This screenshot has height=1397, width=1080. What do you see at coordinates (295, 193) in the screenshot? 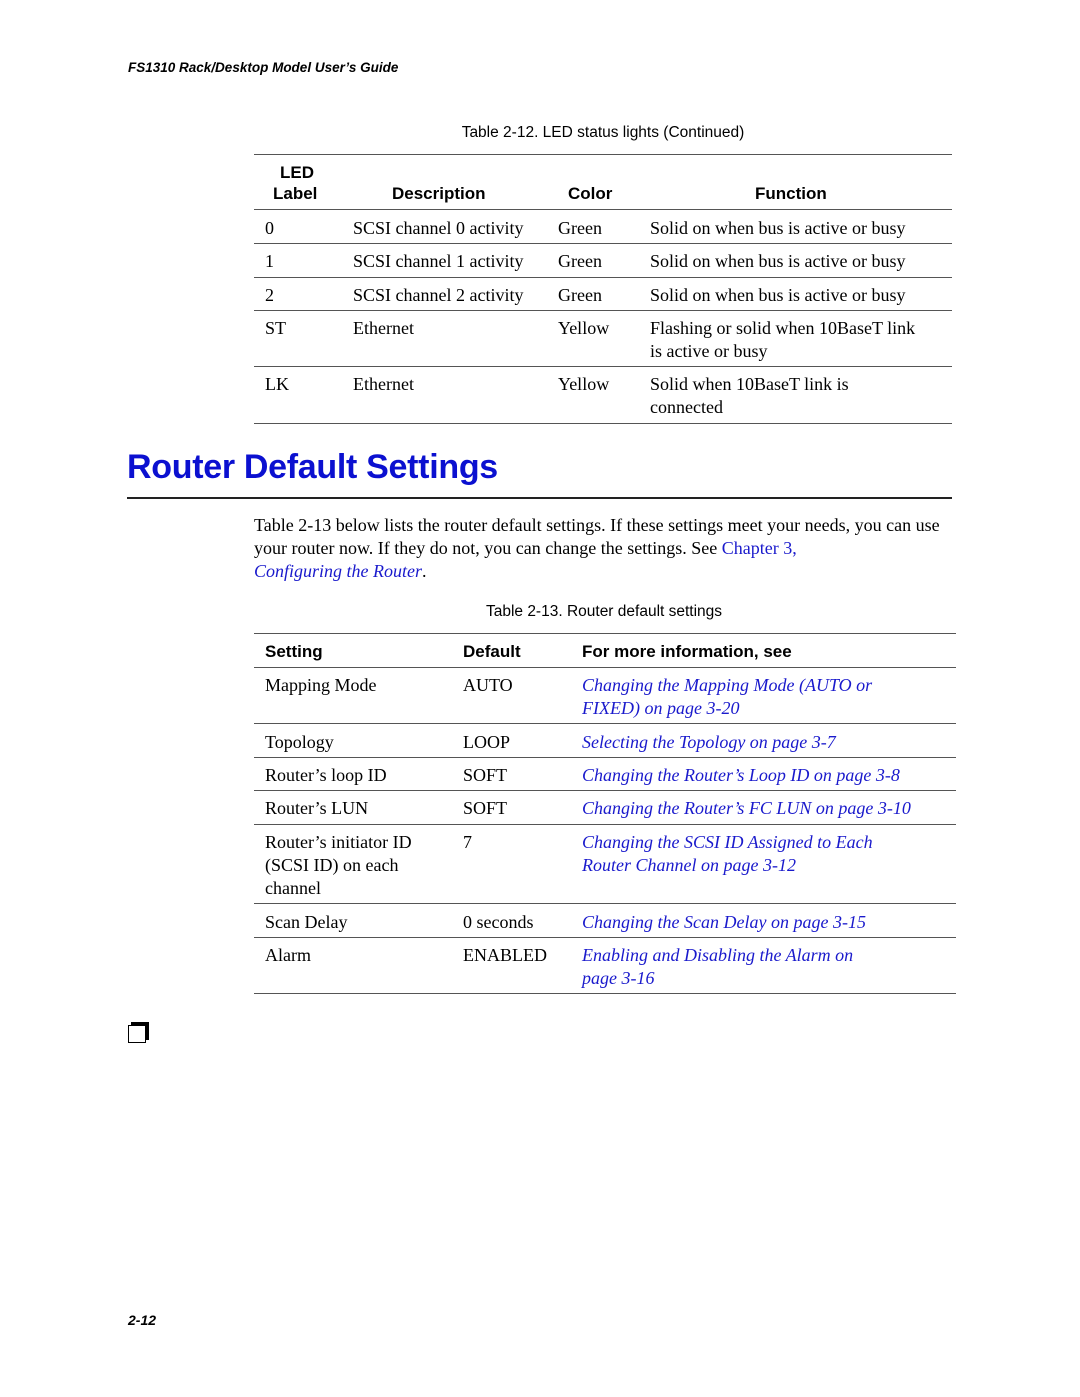
I see `table-12-header-label: Label` at bounding box center [295, 193].